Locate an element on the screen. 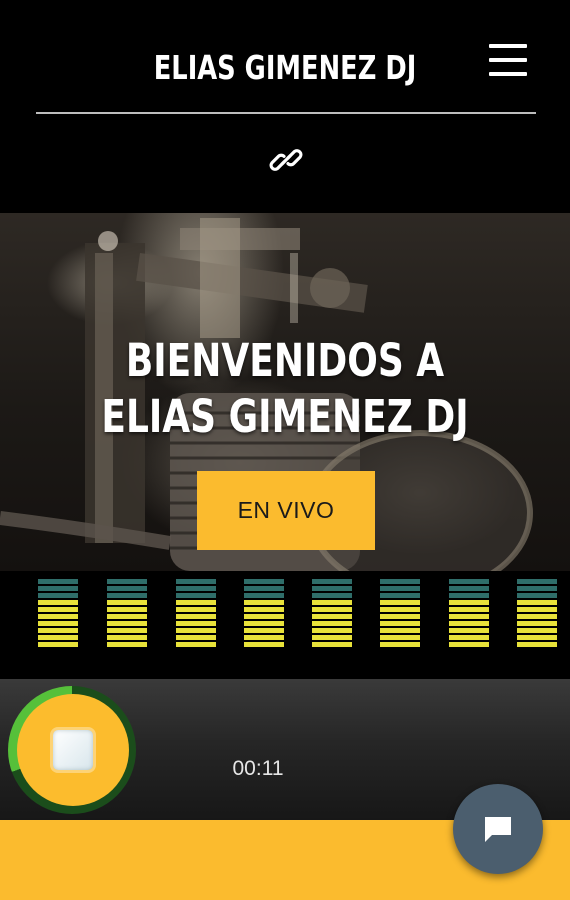 The height and width of the screenshot is (900, 570). hero-title-line1: BIENVENIDOS A is located at coordinates (285, 360).